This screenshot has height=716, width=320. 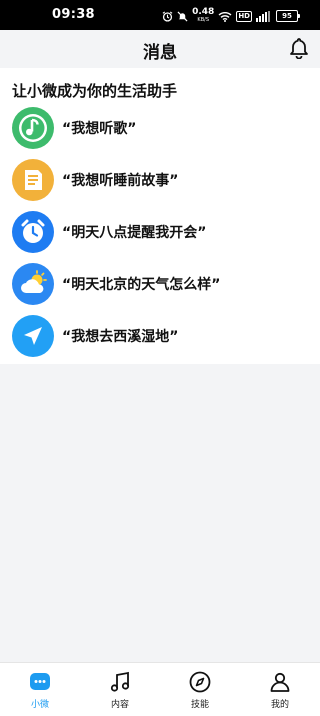 I want to click on notification-bell-icon, so click(x=299, y=48).